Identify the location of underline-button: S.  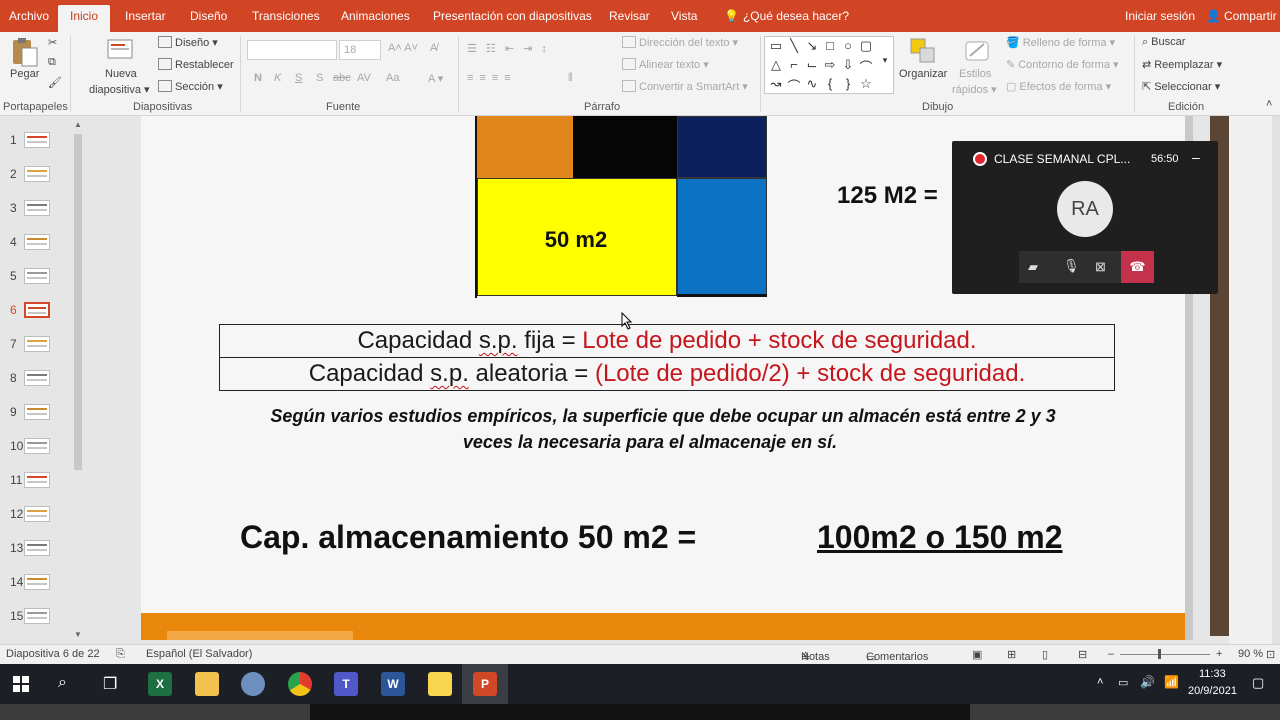
(298, 78).